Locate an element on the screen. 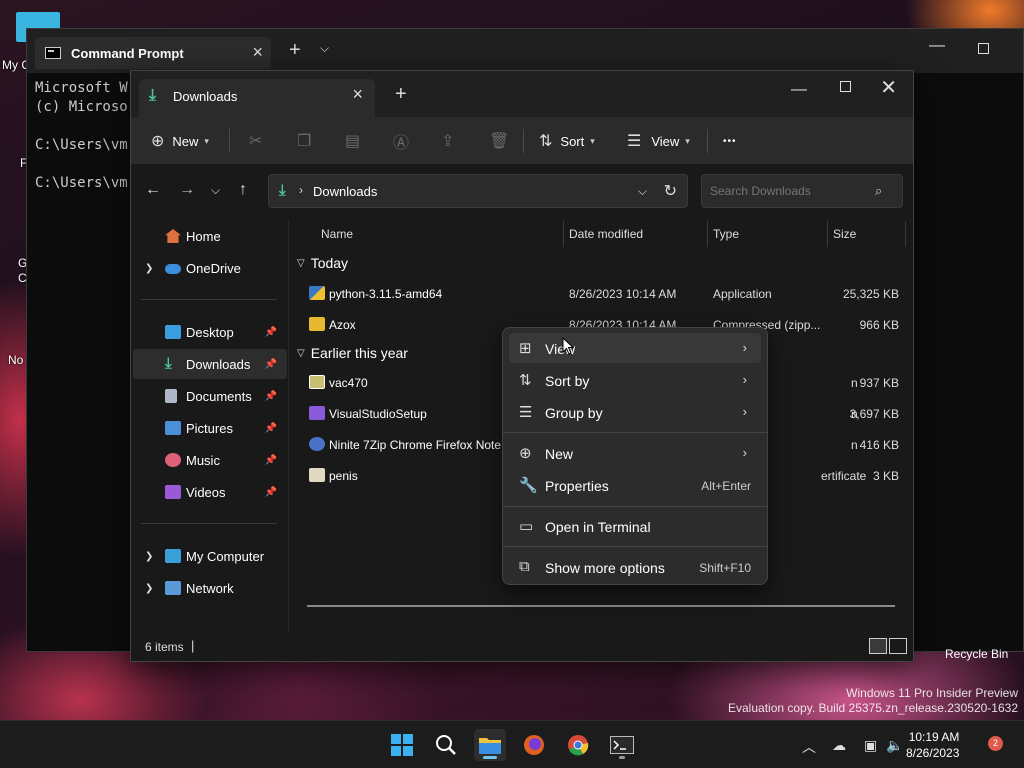  new-button: ⊕ New ▾ is located at coordinates (180, 141).